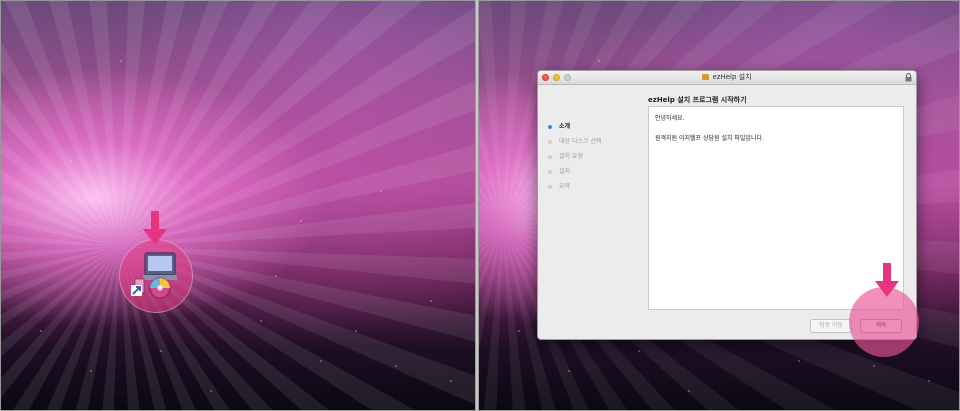 This screenshot has height=411, width=960. Describe the element at coordinates (155, 275) in the screenshot. I see `installer-package-icon` at that location.